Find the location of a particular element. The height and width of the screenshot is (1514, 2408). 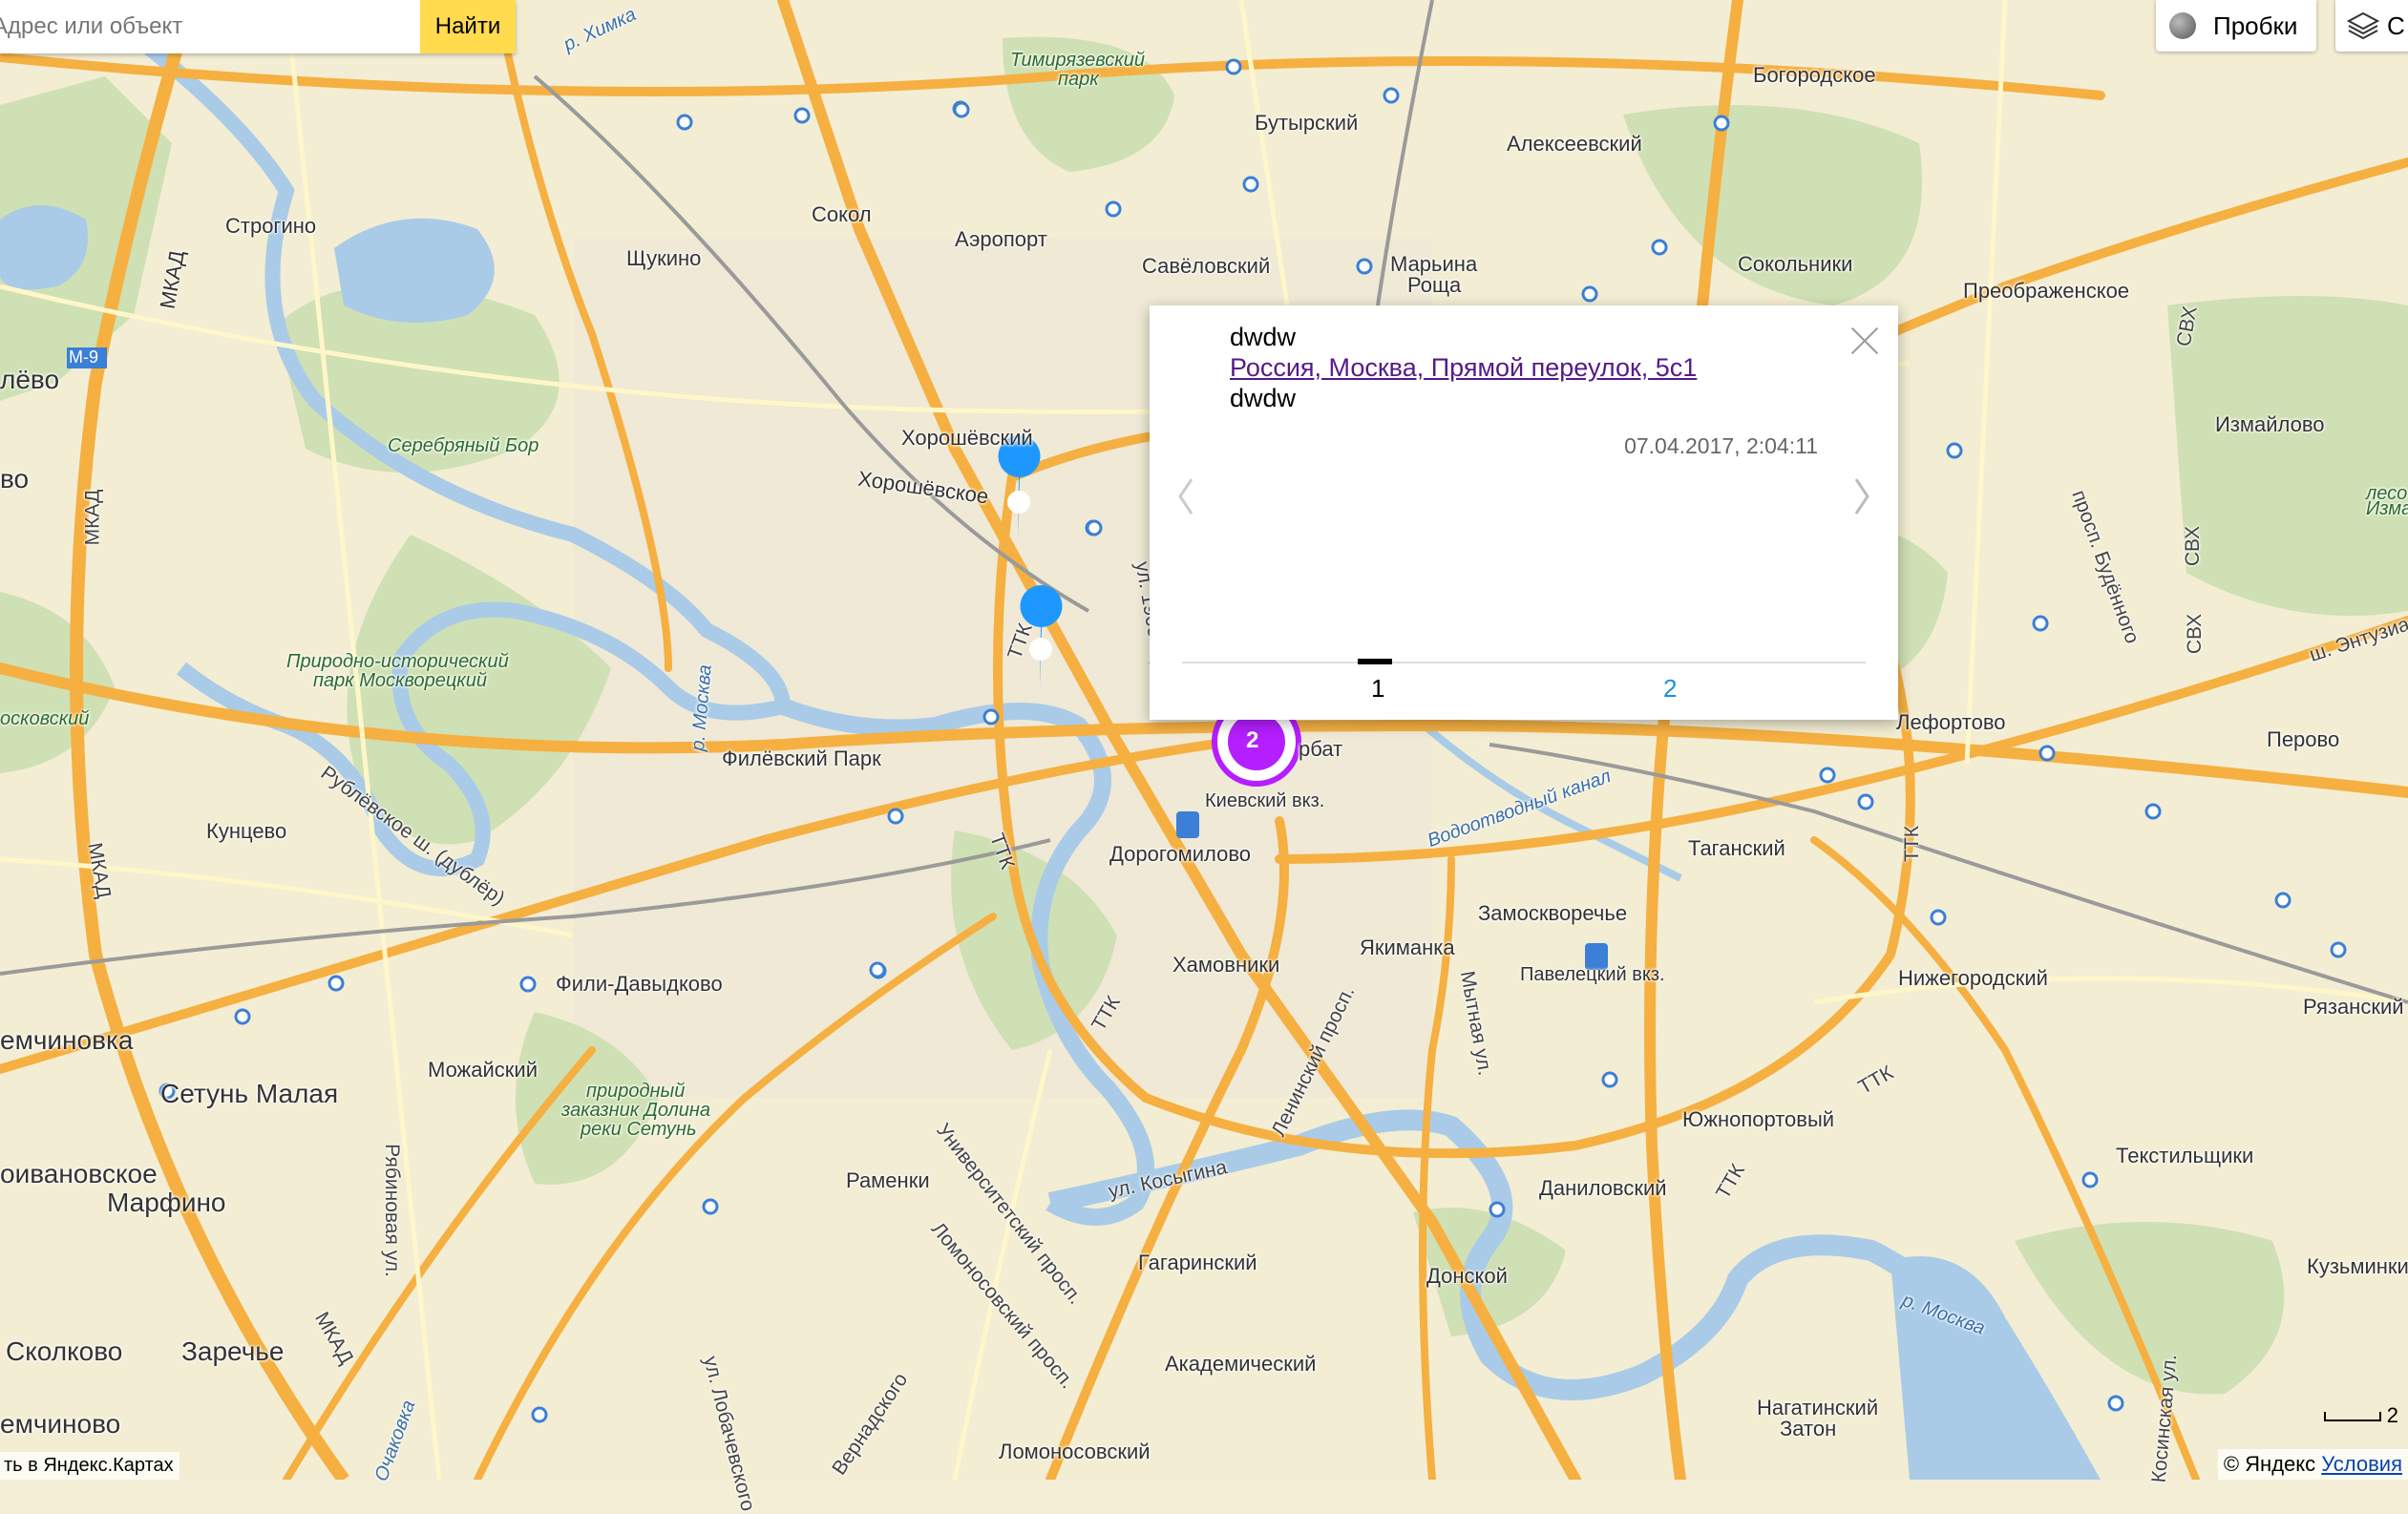

district-label: Заречье is located at coordinates (233, 1351).